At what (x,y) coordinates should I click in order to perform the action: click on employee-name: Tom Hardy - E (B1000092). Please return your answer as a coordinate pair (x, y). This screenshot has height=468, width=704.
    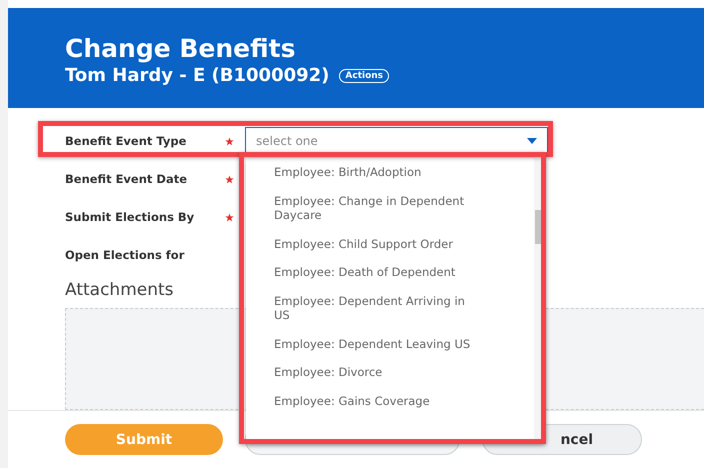
    Looking at the image, I should click on (197, 76).